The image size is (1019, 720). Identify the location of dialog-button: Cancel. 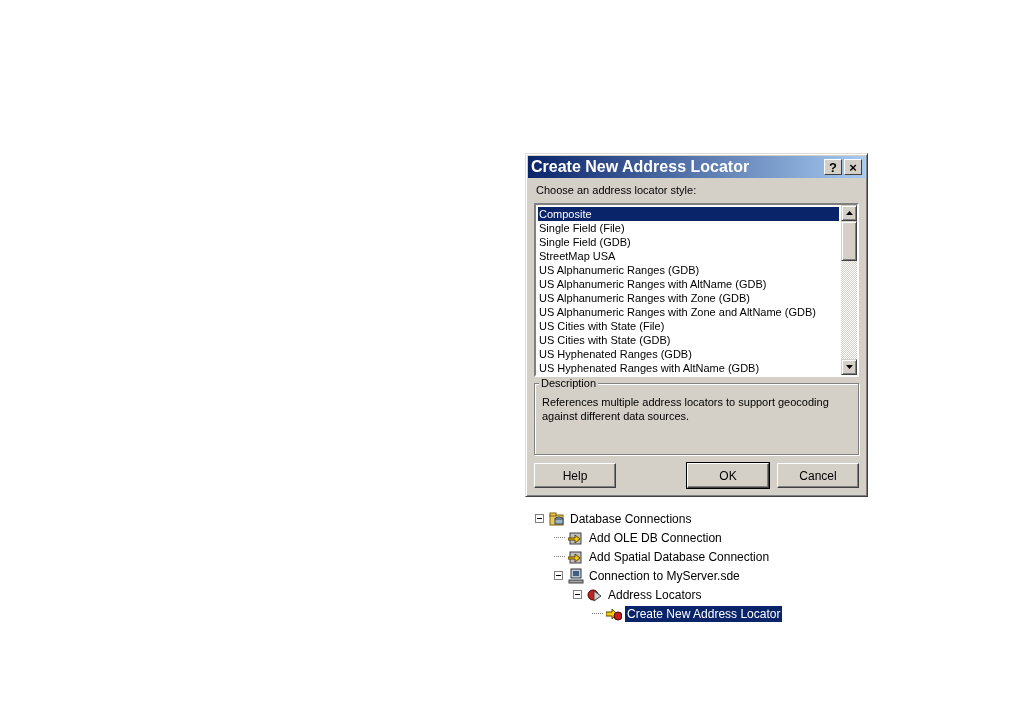
(818, 475).